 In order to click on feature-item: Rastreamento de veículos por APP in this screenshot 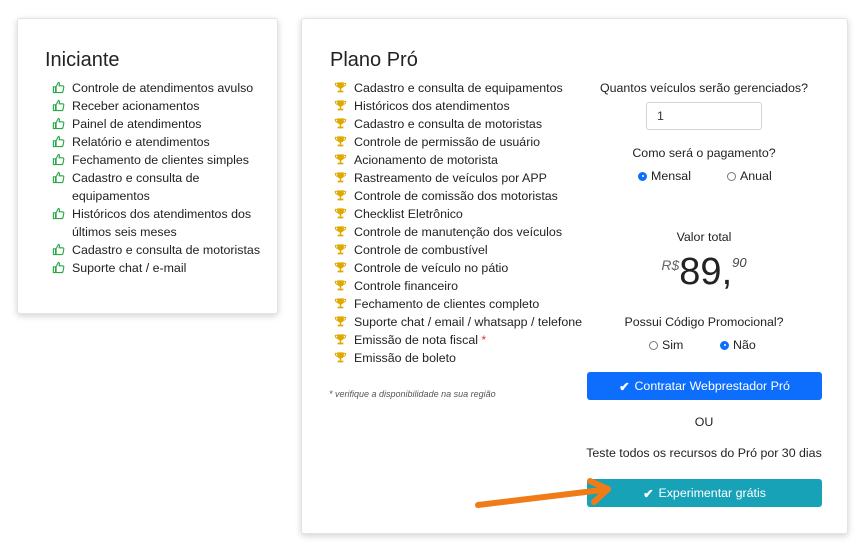, I will do `click(459, 178)`.